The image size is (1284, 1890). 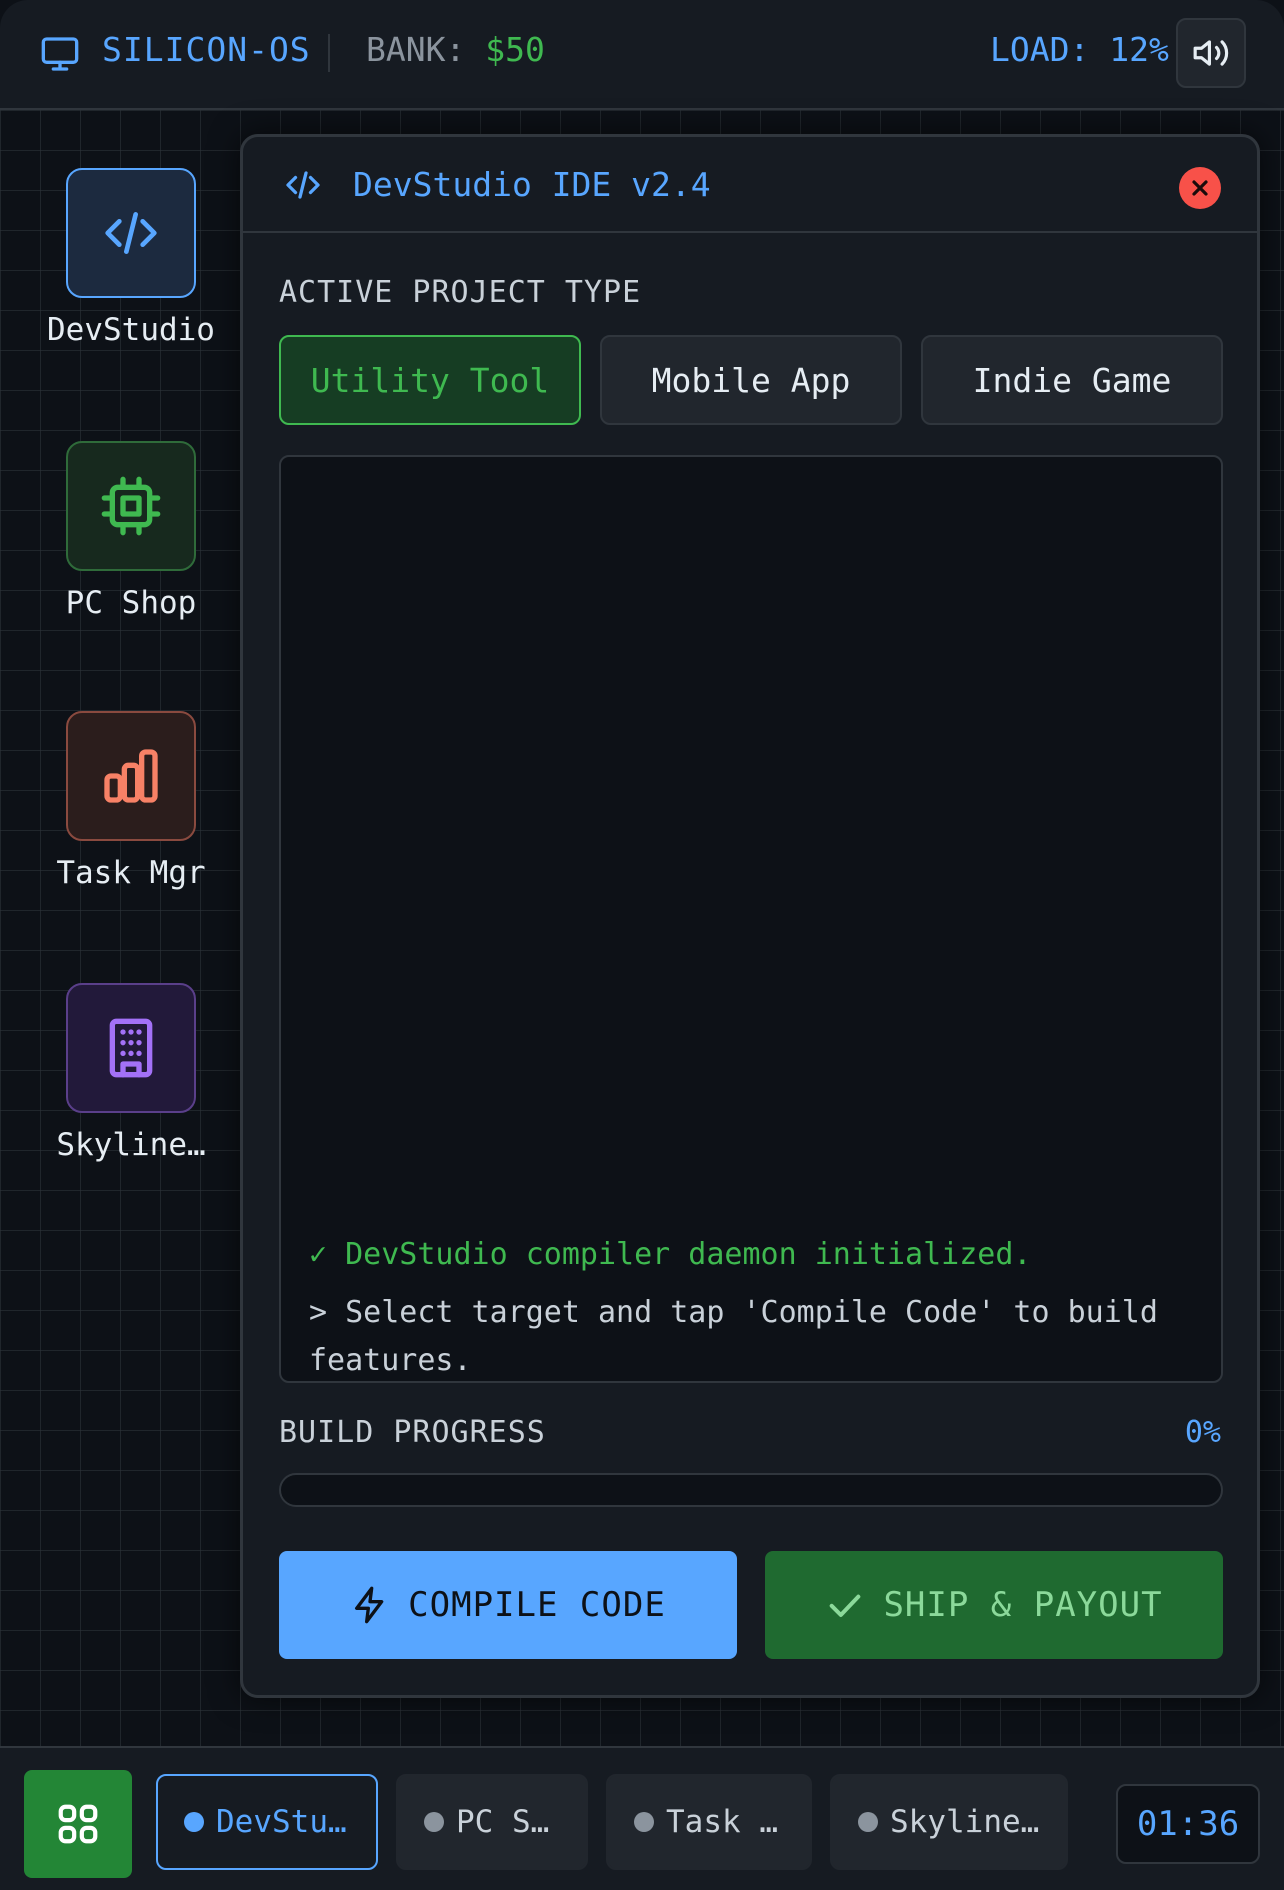 What do you see at coordinates (131, 873) in the screenshot?
I see `desktop-icon-label: Task Mgr` at bounding box center [131, 873].